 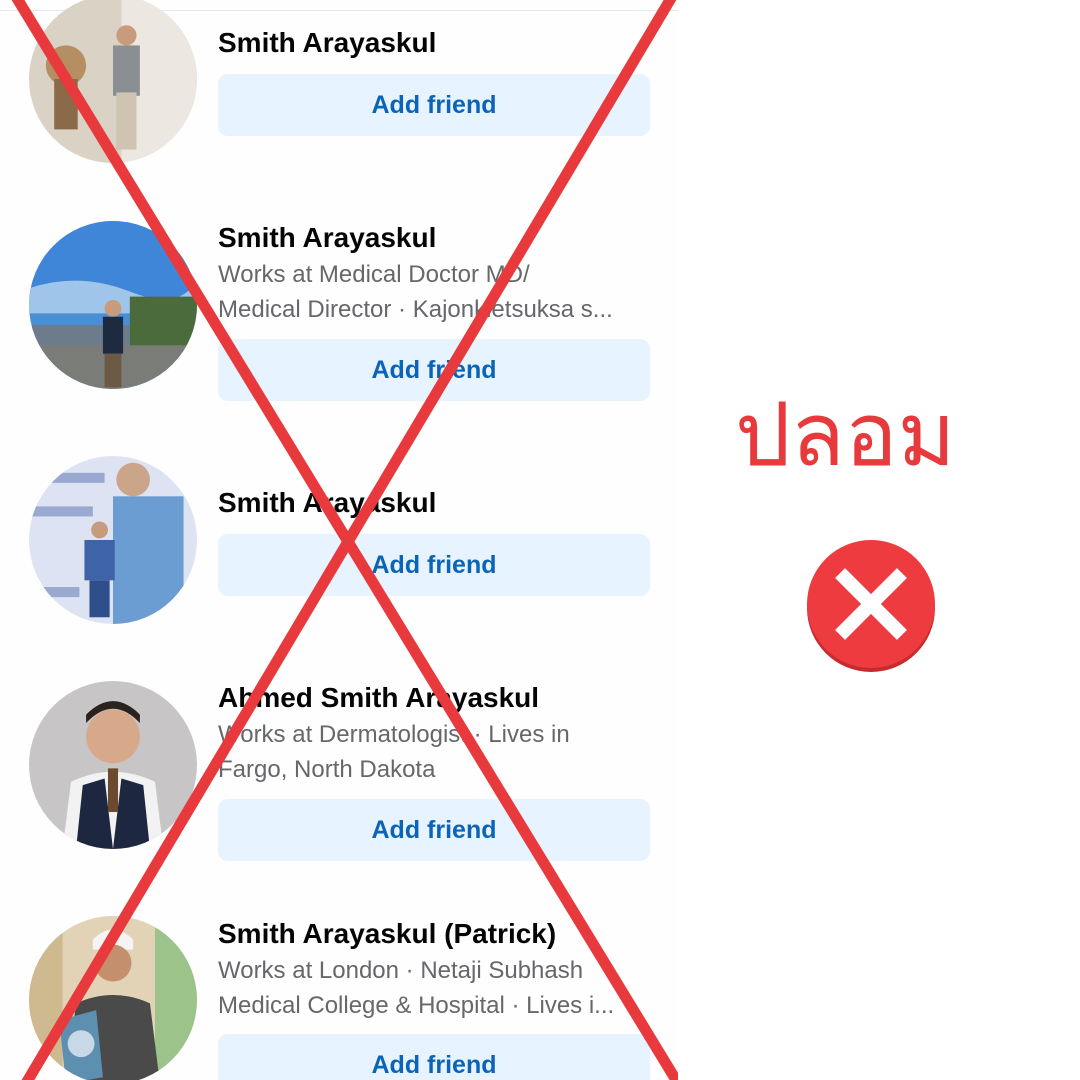 What do you see at coordinates (327, 769) in the screenshot?
I see `location-detail: Fargo, North Dakota` at bounding box center [327, 769].